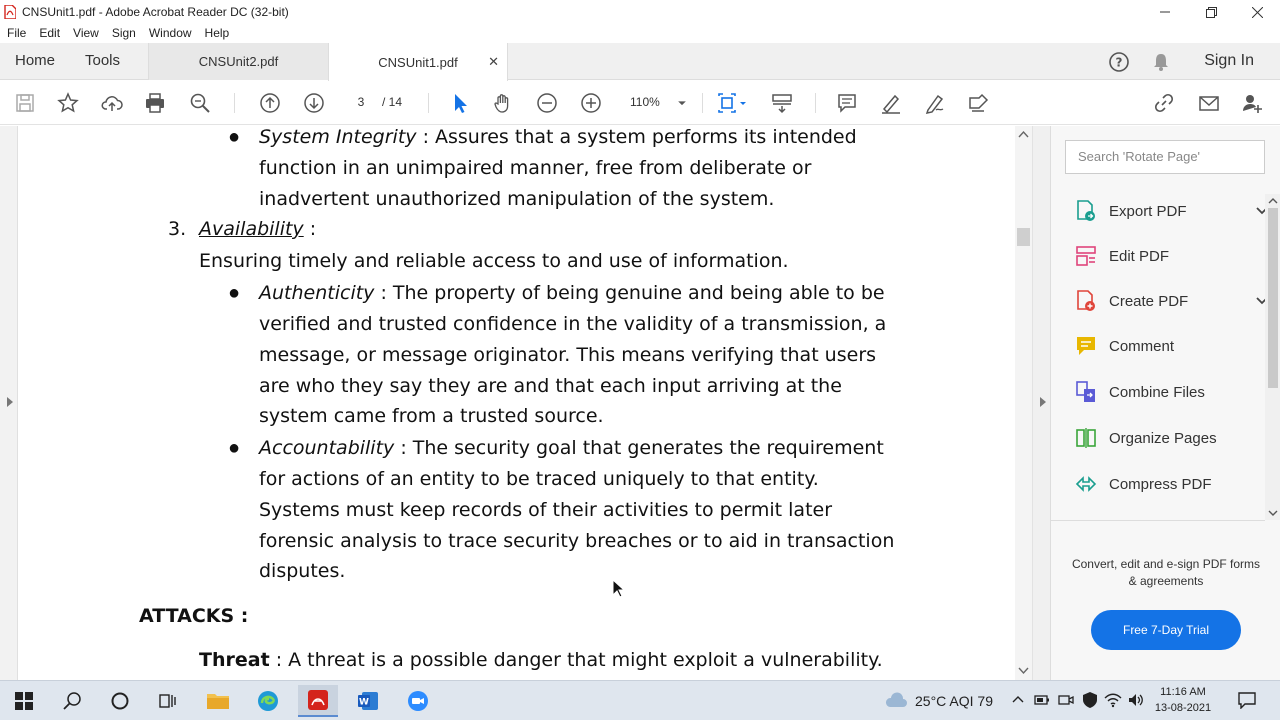 The image size is (1280, 720). Describe the element at coordinates (16, 33) in the screenshot. I see `menu-file: File` at that location.